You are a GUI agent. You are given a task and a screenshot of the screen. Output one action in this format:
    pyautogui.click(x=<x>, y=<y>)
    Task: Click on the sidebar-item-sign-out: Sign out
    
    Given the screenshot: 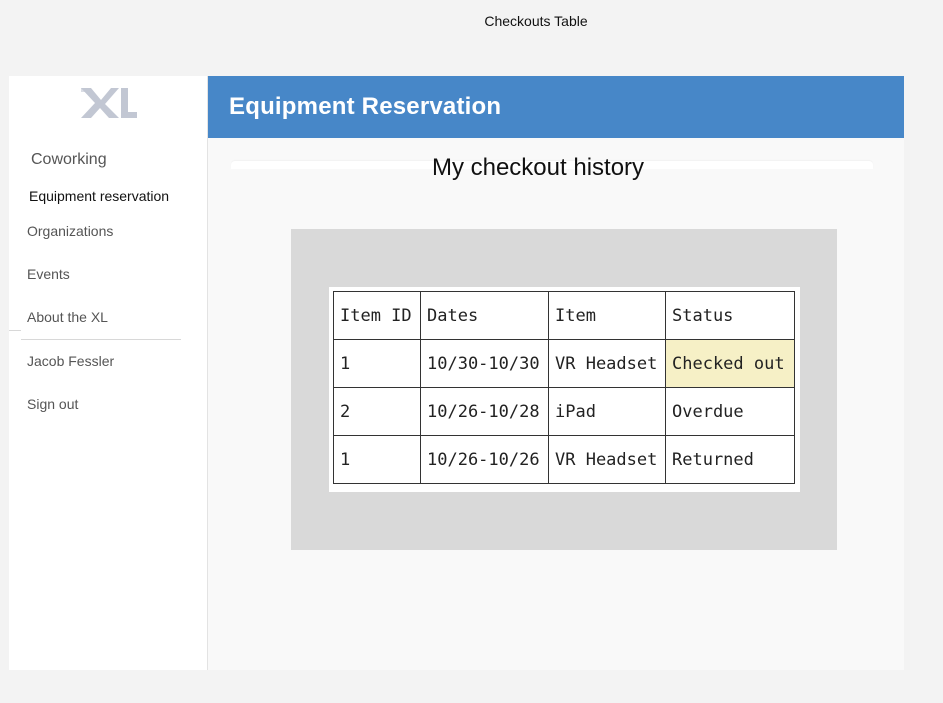 What is the action you would take?
    pyautogui.click(x=52, y=404)
    